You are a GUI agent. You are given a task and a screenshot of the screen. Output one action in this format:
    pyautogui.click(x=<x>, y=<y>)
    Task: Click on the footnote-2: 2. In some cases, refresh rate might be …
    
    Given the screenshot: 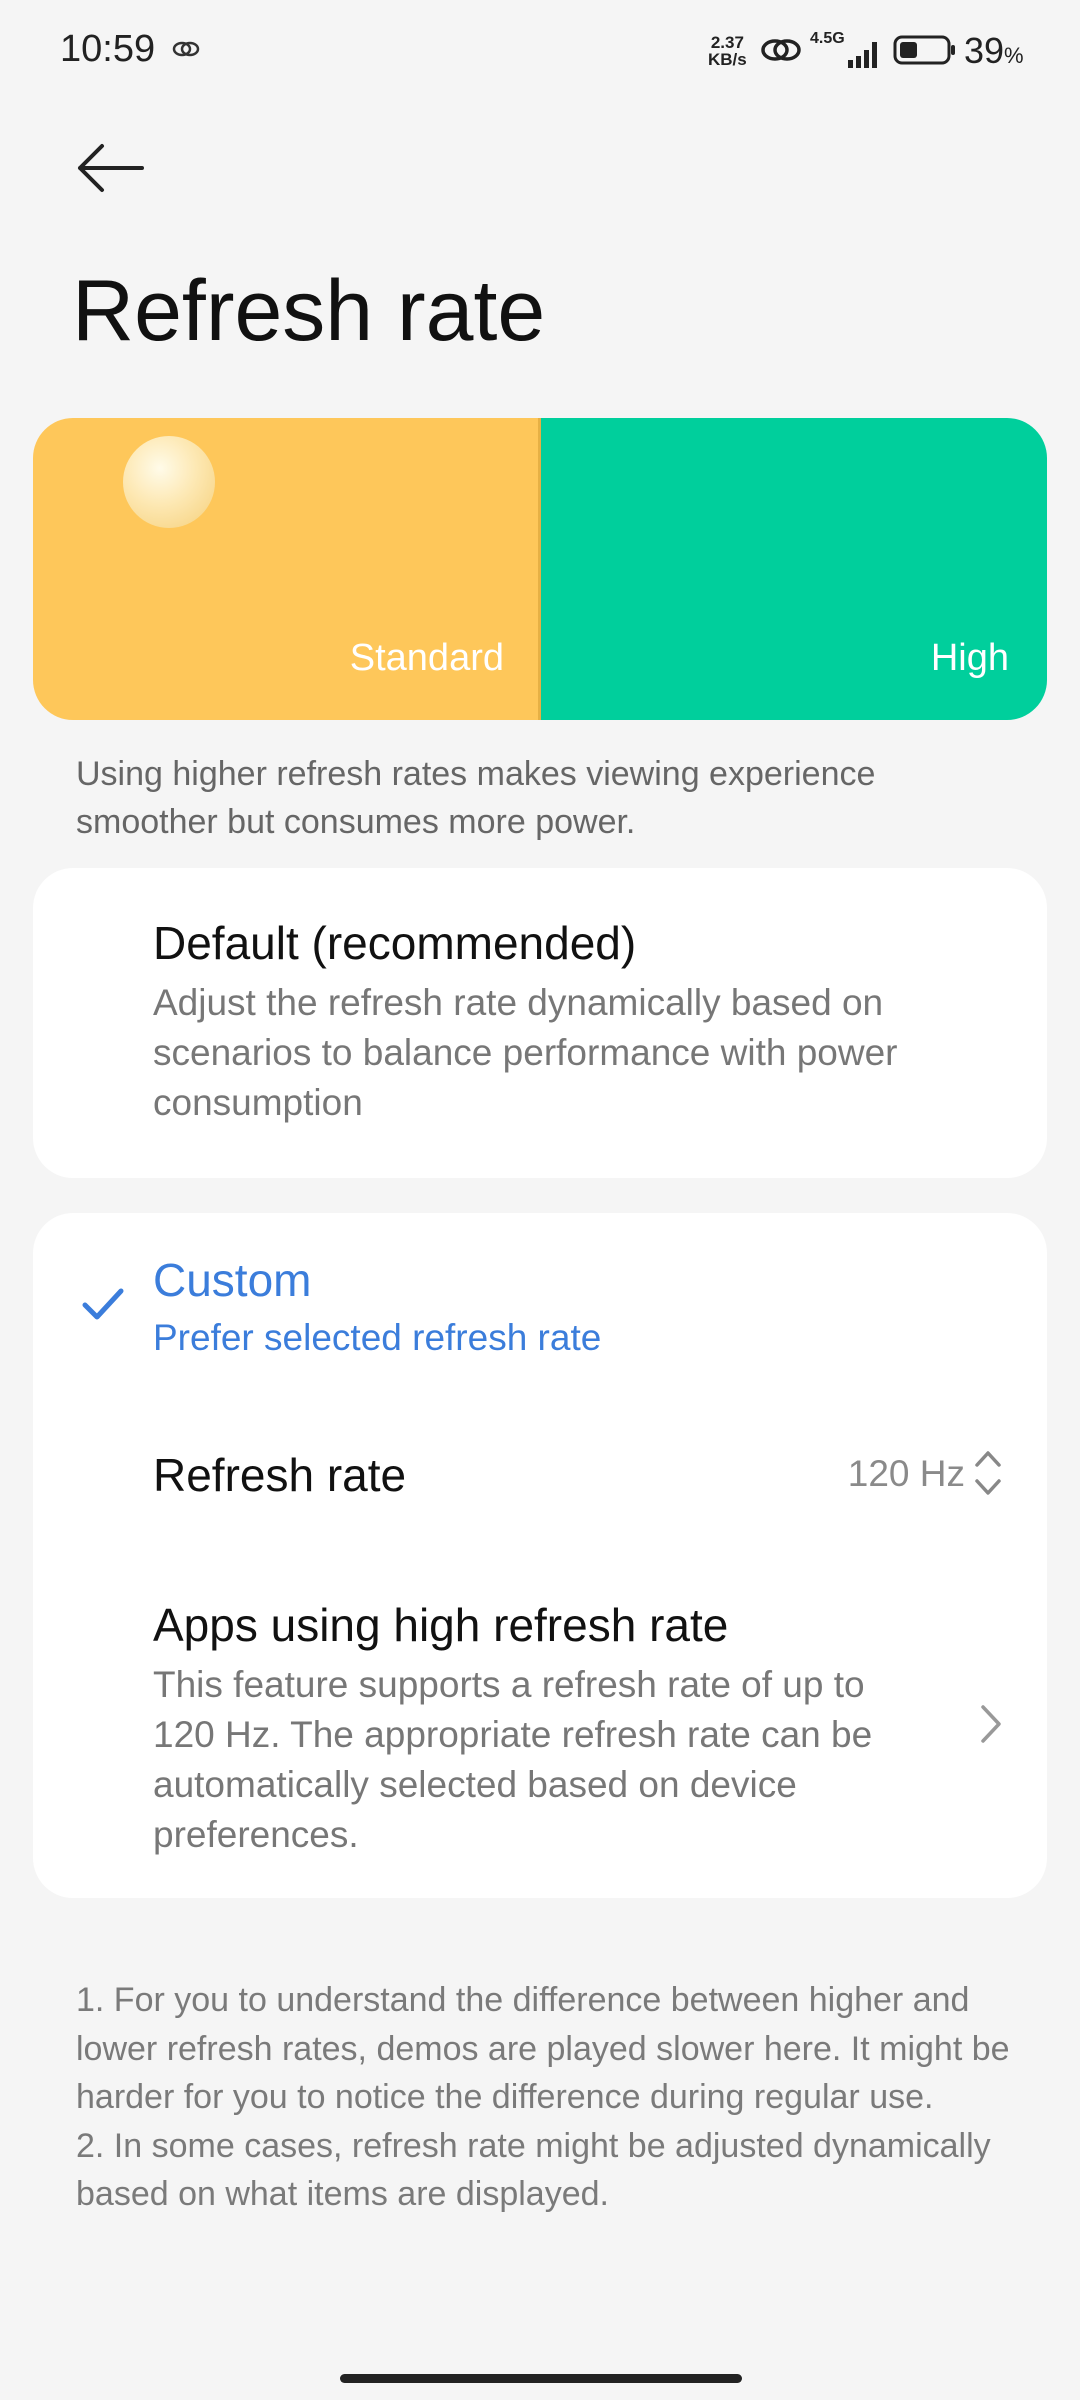 What is the action you would take?
    pyautogui.click(x=533, y=2170)
    